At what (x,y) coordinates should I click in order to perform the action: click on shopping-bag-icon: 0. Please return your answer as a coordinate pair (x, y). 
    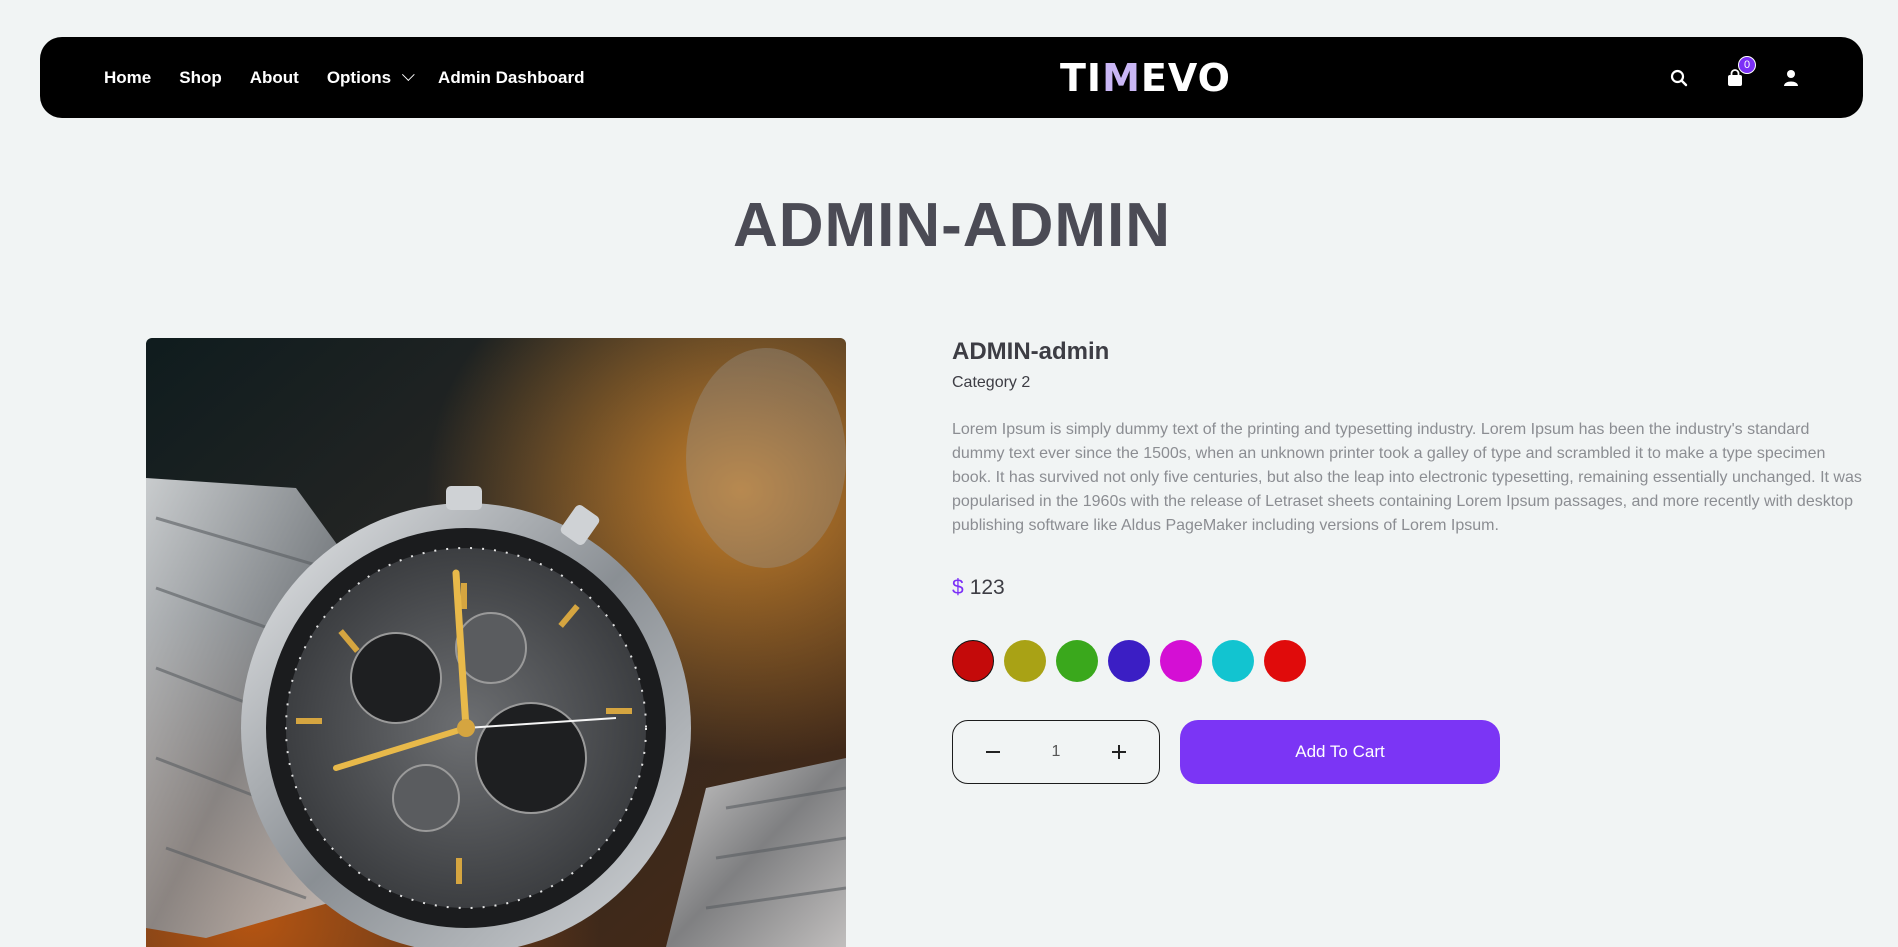
    Looking at the image, I should click on (1739, 72).